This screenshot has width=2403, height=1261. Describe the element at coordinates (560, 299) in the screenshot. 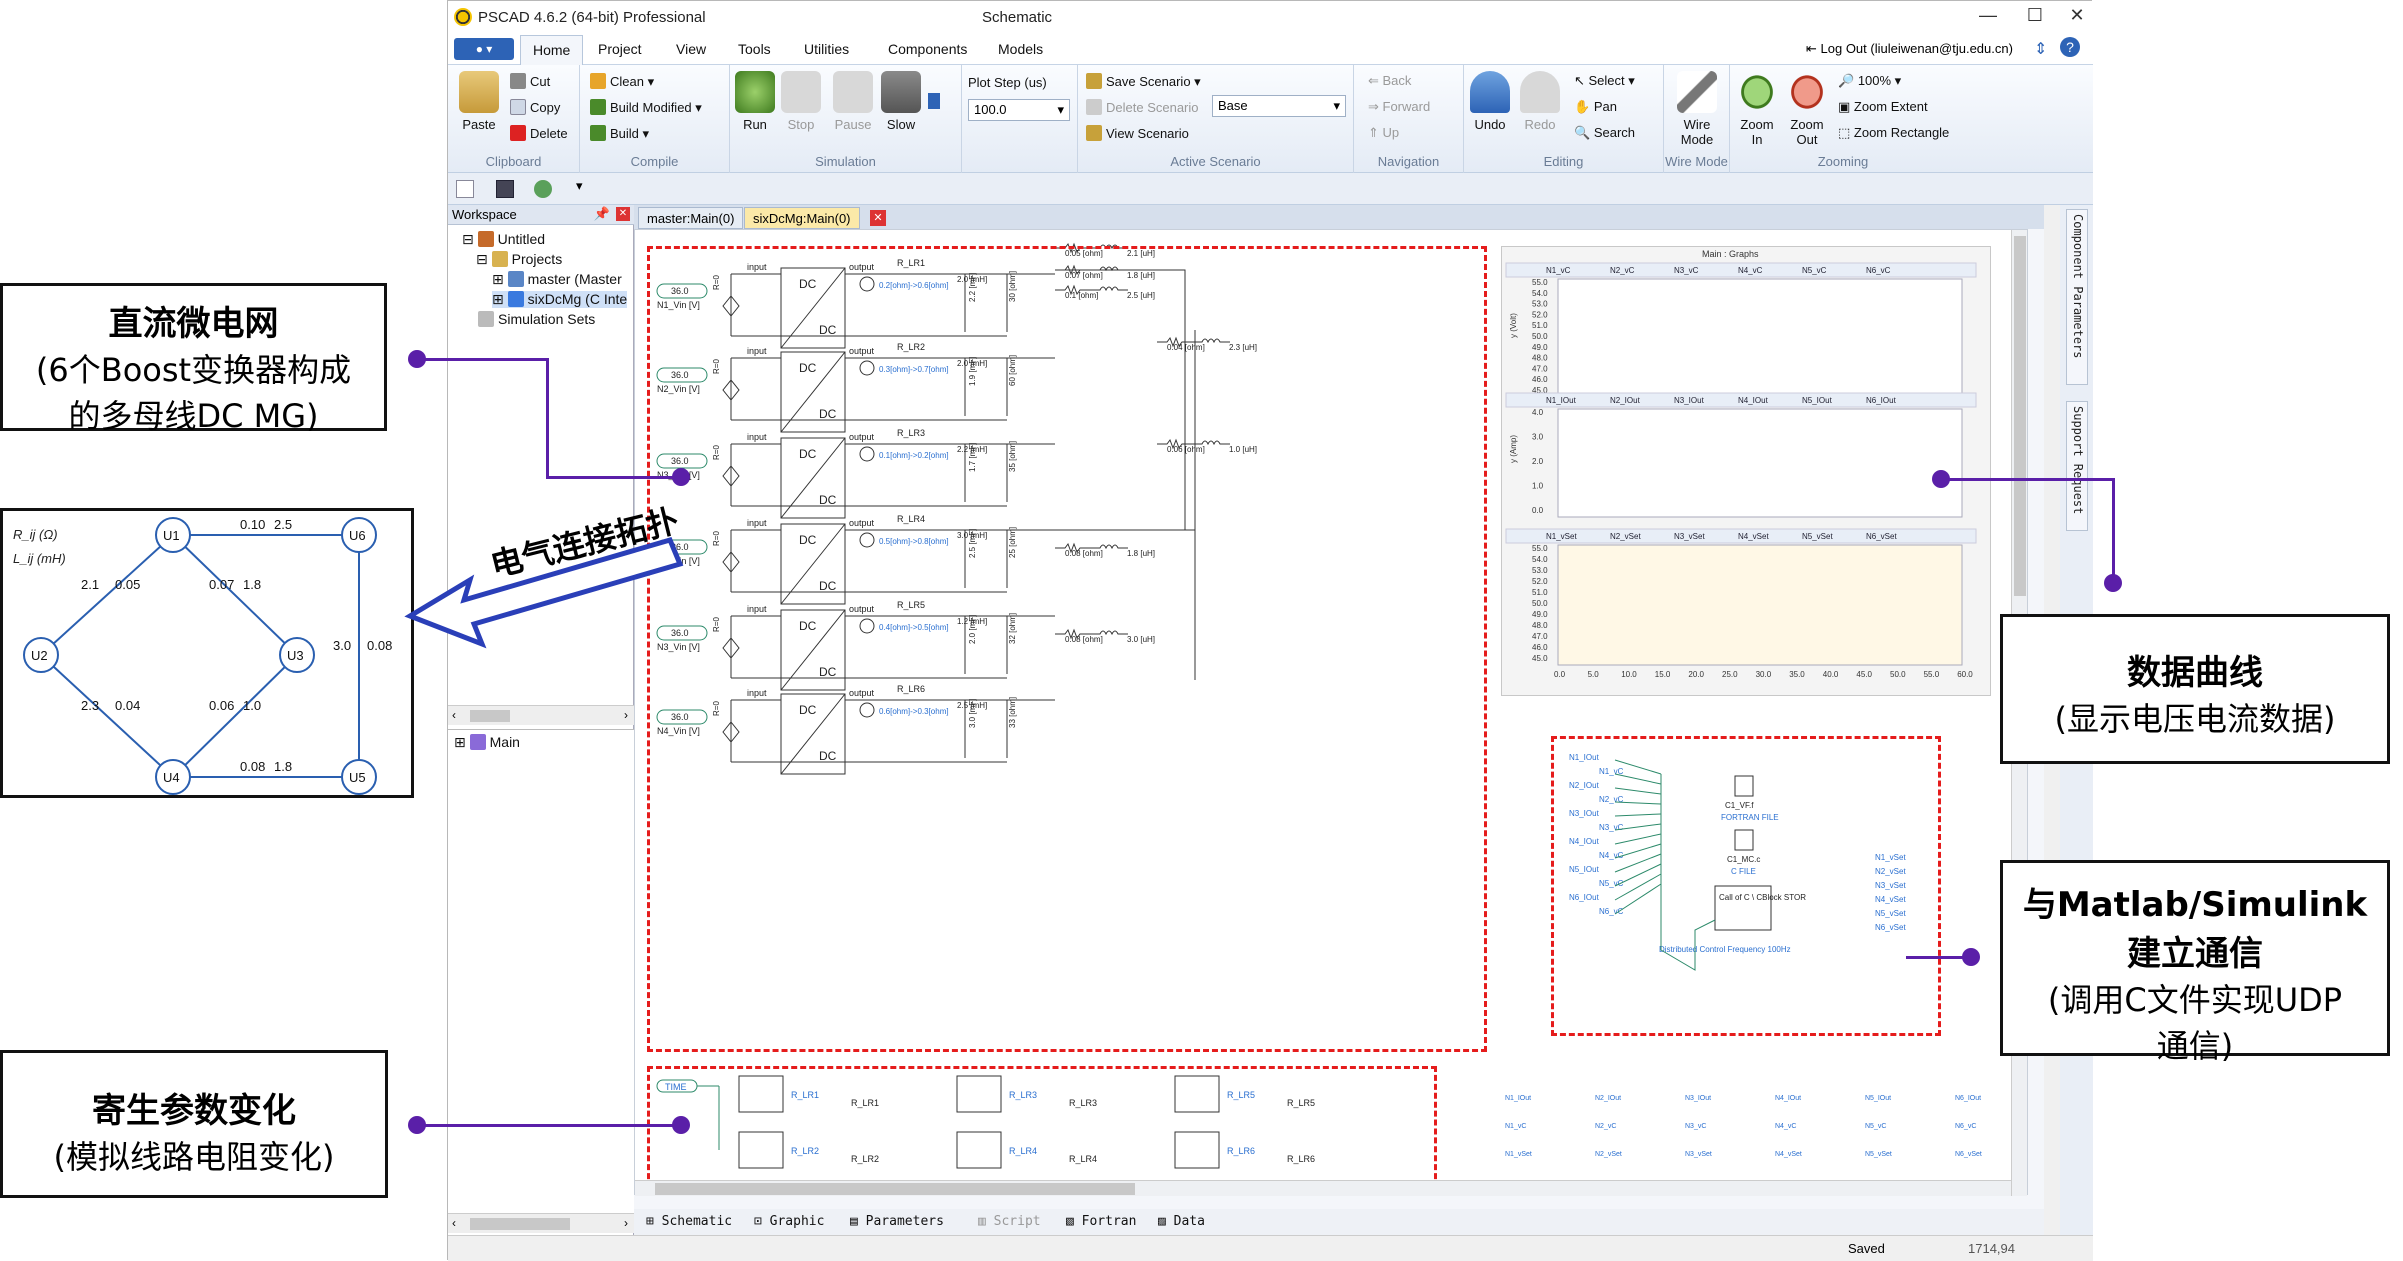

I see `tree-sixdcmg: ⊞ sixDcMg (C Inte` at that location.